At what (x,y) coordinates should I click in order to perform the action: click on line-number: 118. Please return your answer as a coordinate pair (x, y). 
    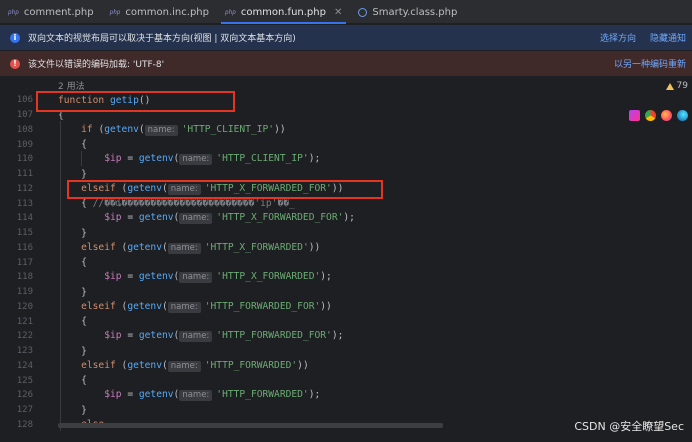
    Looking at the image, I should click on (16, 277).